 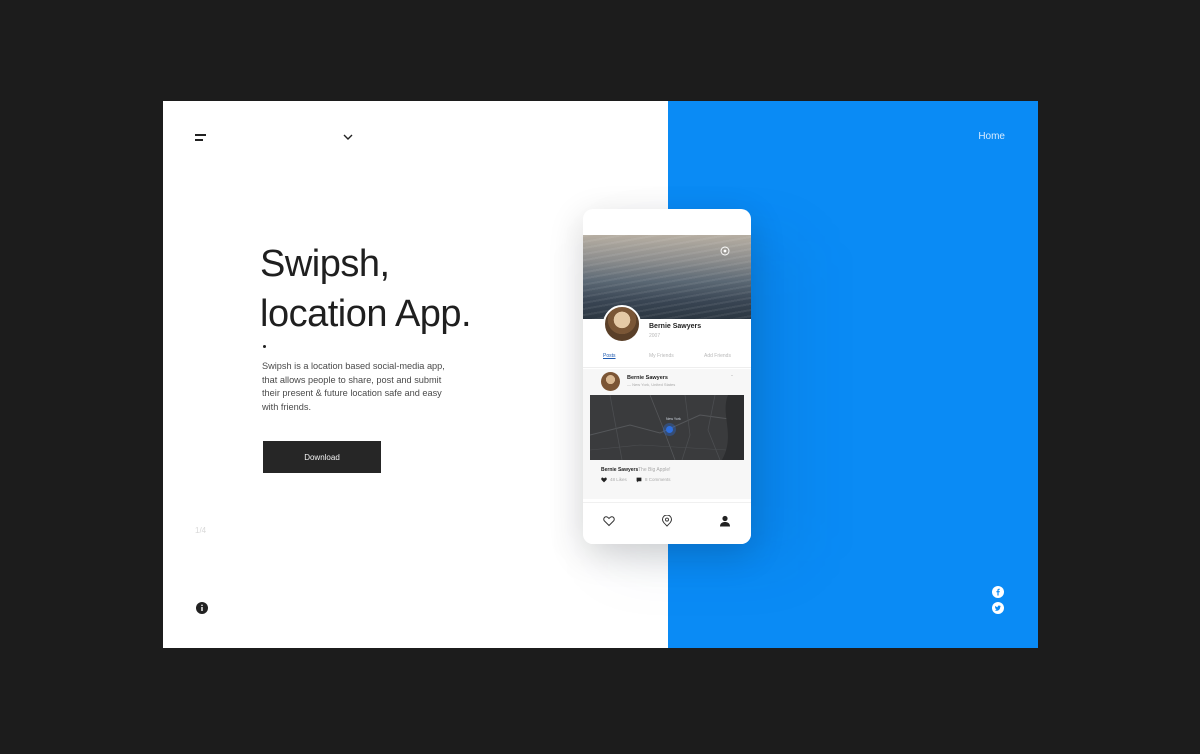 What do you see at coordinates (998, 592) in the screenshot?
I see `facebook-icon` at bounding box center [998, 592].